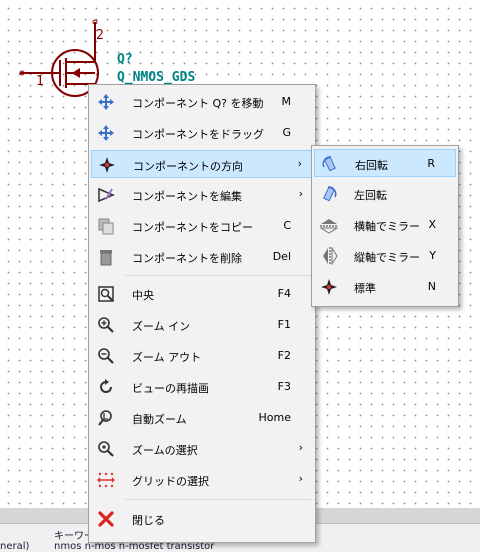  I want to click on auto-zoom-icon, so click(106, 418).